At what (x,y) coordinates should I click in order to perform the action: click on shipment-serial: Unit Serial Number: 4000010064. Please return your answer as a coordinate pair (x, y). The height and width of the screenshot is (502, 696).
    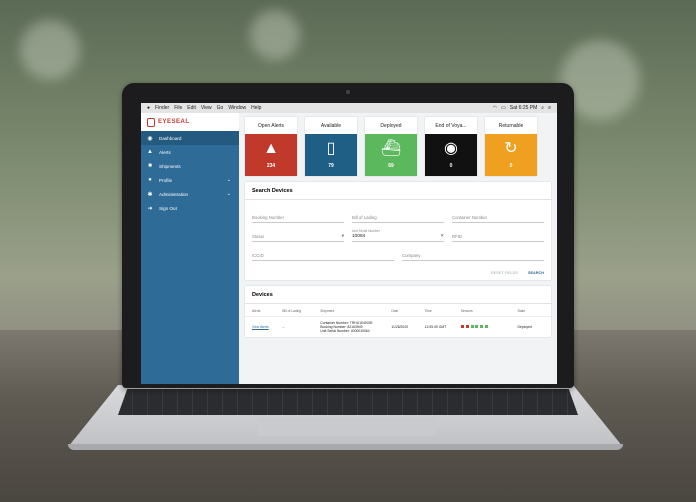
    Looking at the image, I should click on (345, 331).